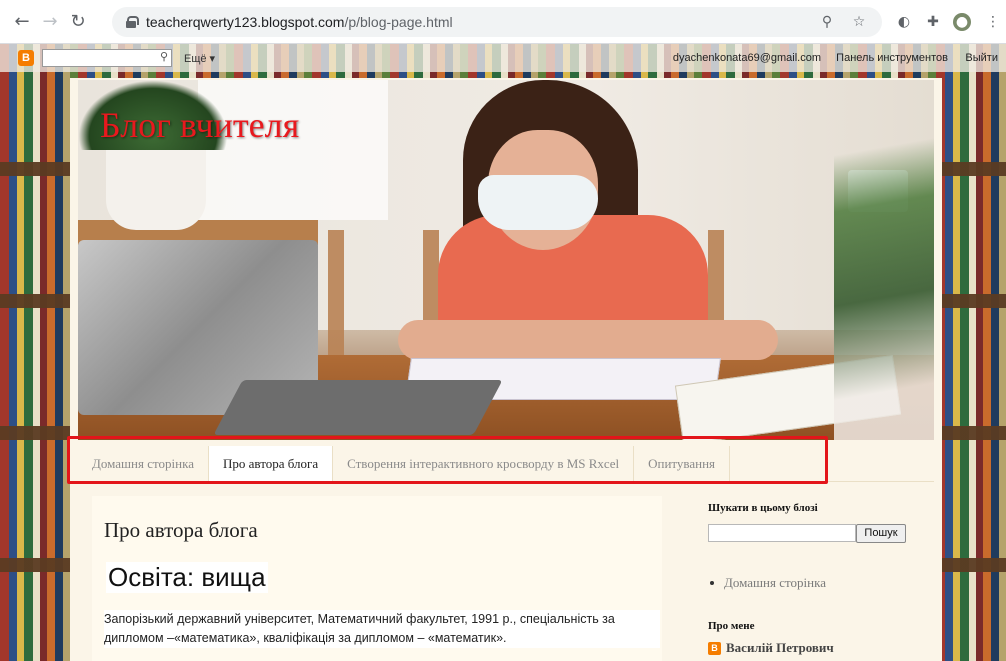 This screenshot has width=1006, height=661. What do you see at coordinates (993, 22) in the screenshot?
I see `menu-icon: ⋮` at bounding box center [993, 22].